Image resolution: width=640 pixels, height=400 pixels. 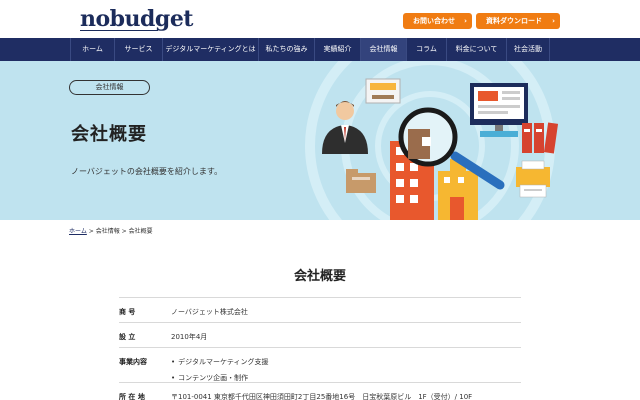 I want to click on row-label: 所 在 地, so click(x=132, y=396).